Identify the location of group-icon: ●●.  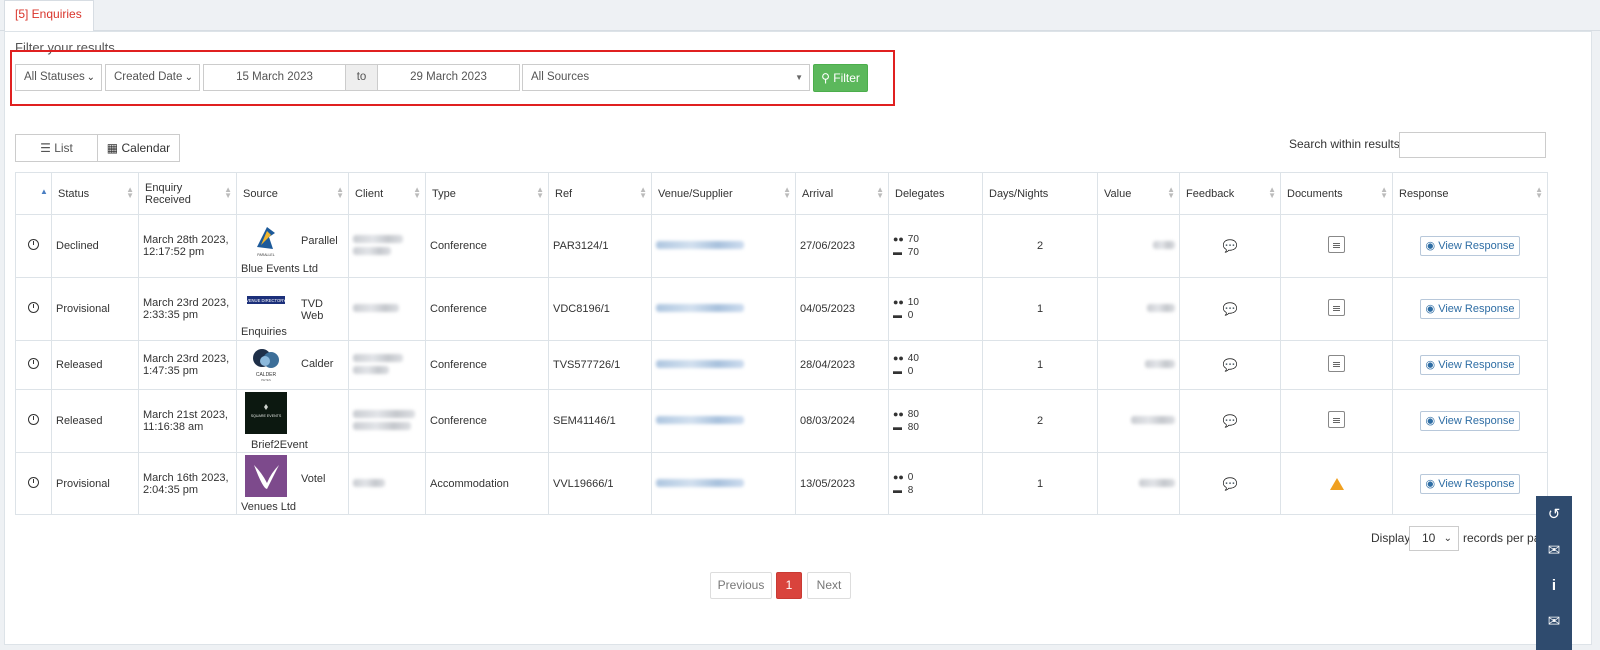
(898, 476).